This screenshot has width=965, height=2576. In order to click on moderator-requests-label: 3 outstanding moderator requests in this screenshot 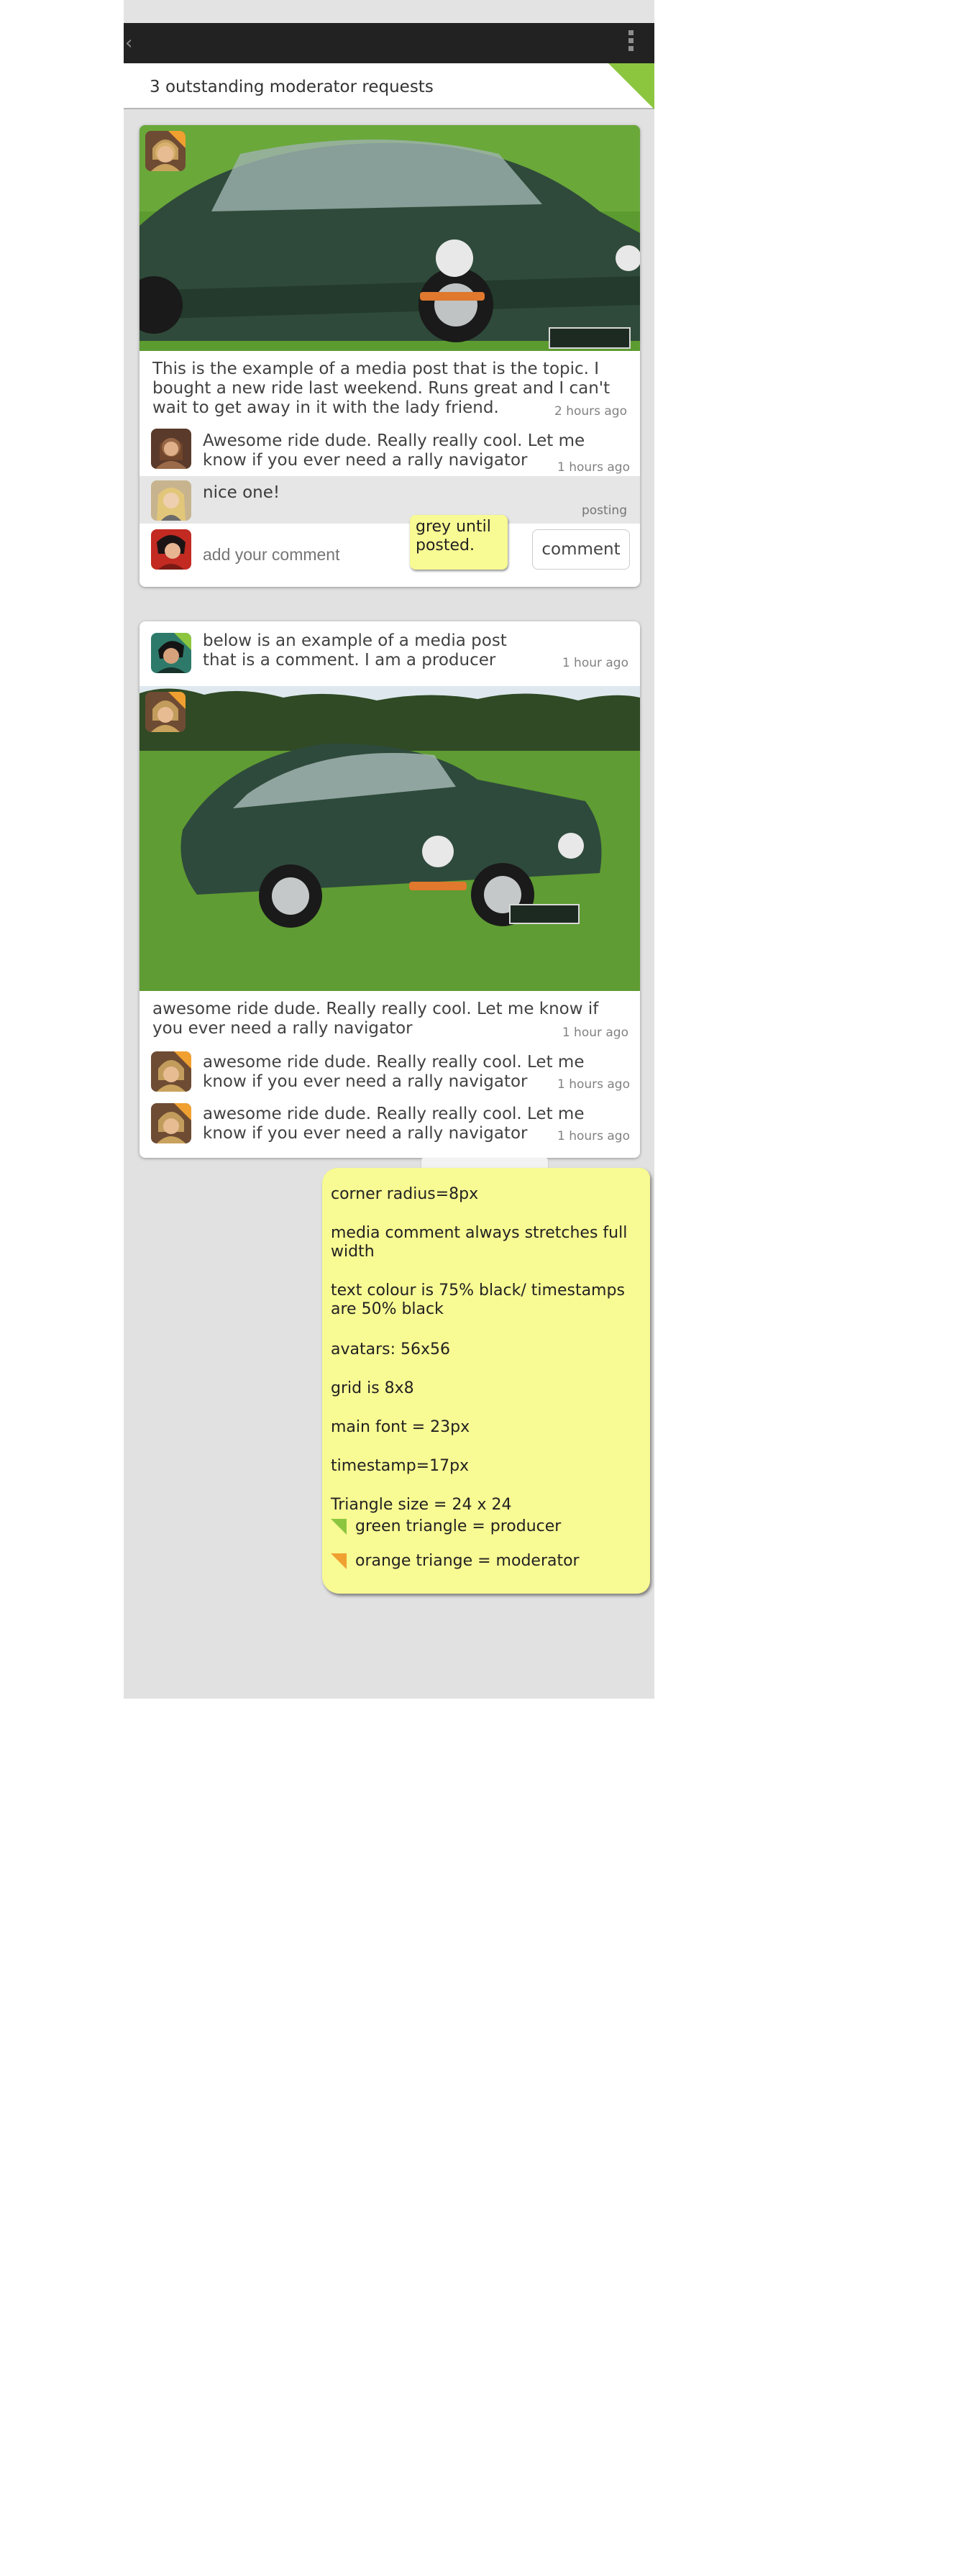, I will do `click(292, 87)`.